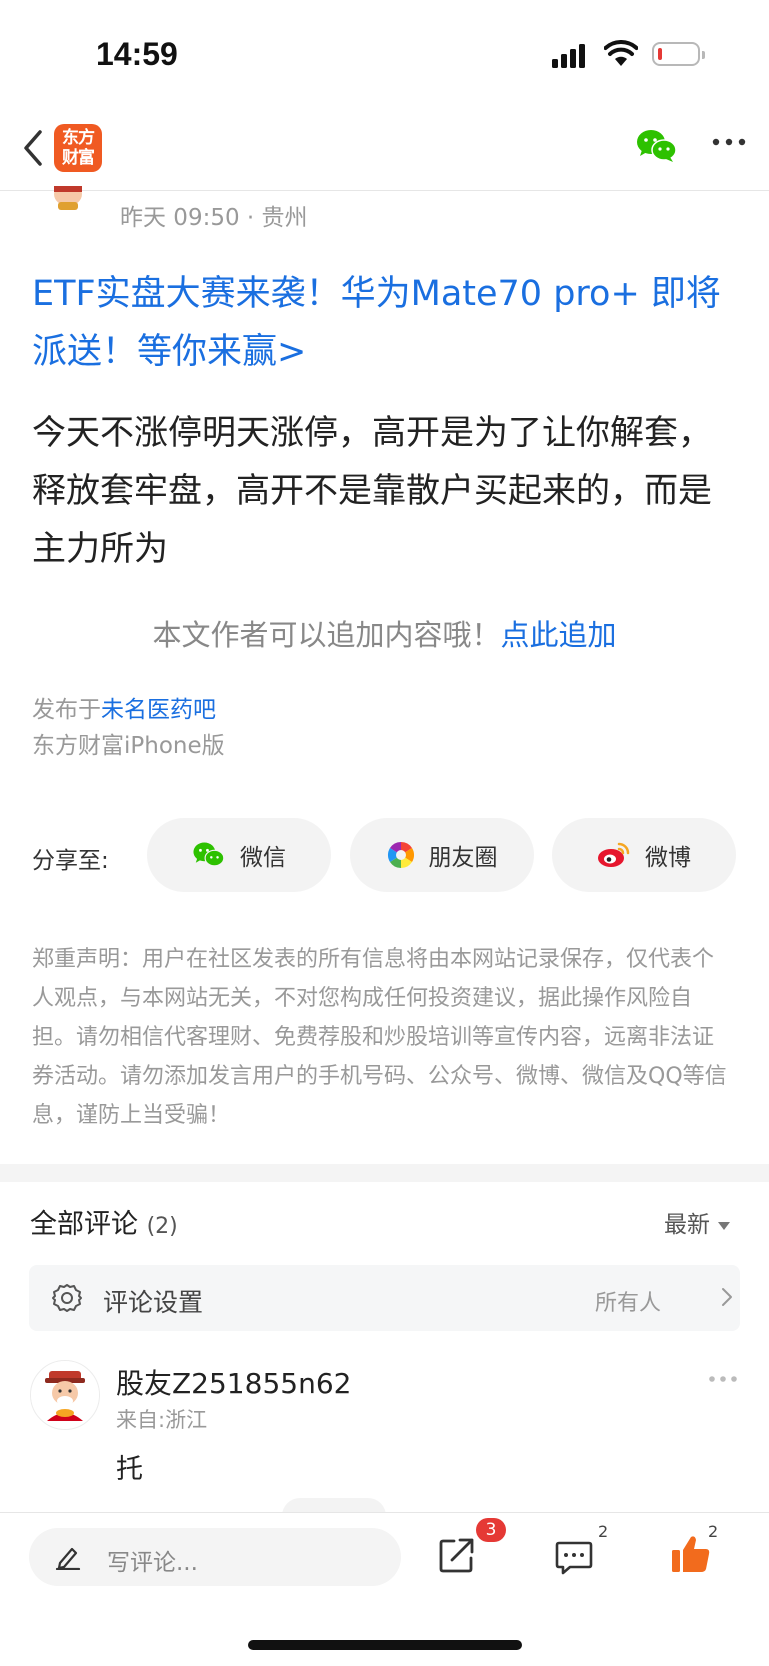  I want to click on share-wechat-label: 微信, so click(263, 858).